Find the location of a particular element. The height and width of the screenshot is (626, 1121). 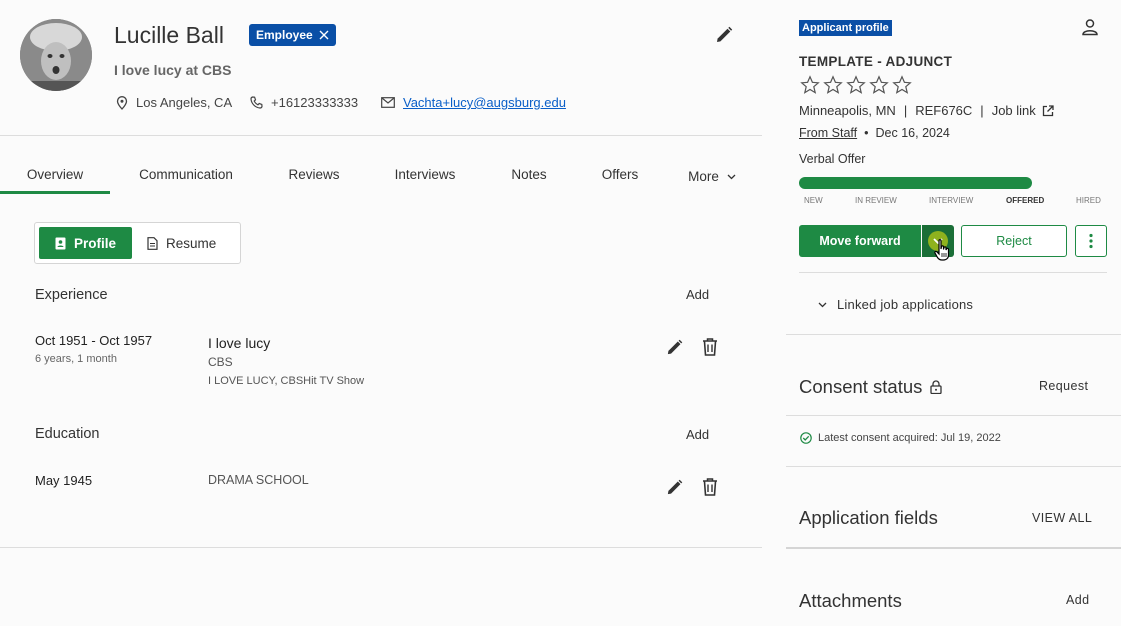

add-education-button: Add is located at coordinates (697, 434).